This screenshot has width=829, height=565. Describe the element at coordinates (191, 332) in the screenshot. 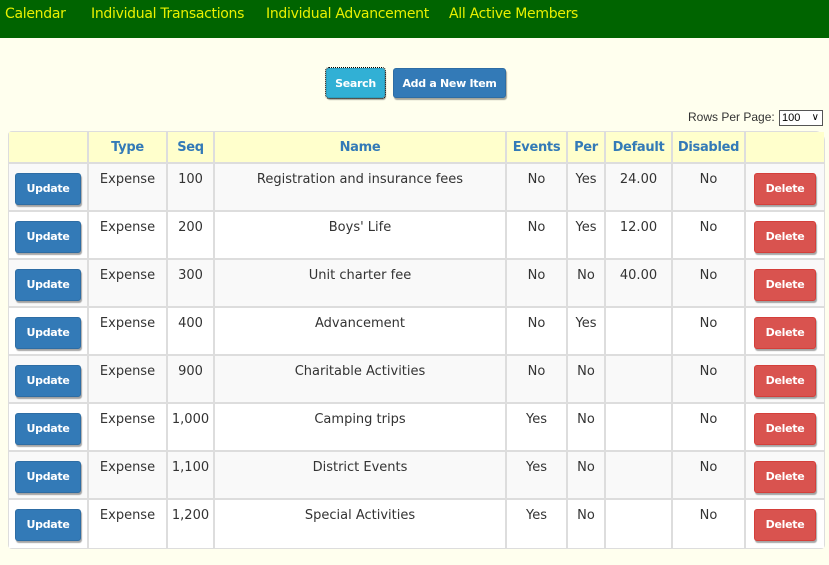

I see `cell-seq: 400` at that location.